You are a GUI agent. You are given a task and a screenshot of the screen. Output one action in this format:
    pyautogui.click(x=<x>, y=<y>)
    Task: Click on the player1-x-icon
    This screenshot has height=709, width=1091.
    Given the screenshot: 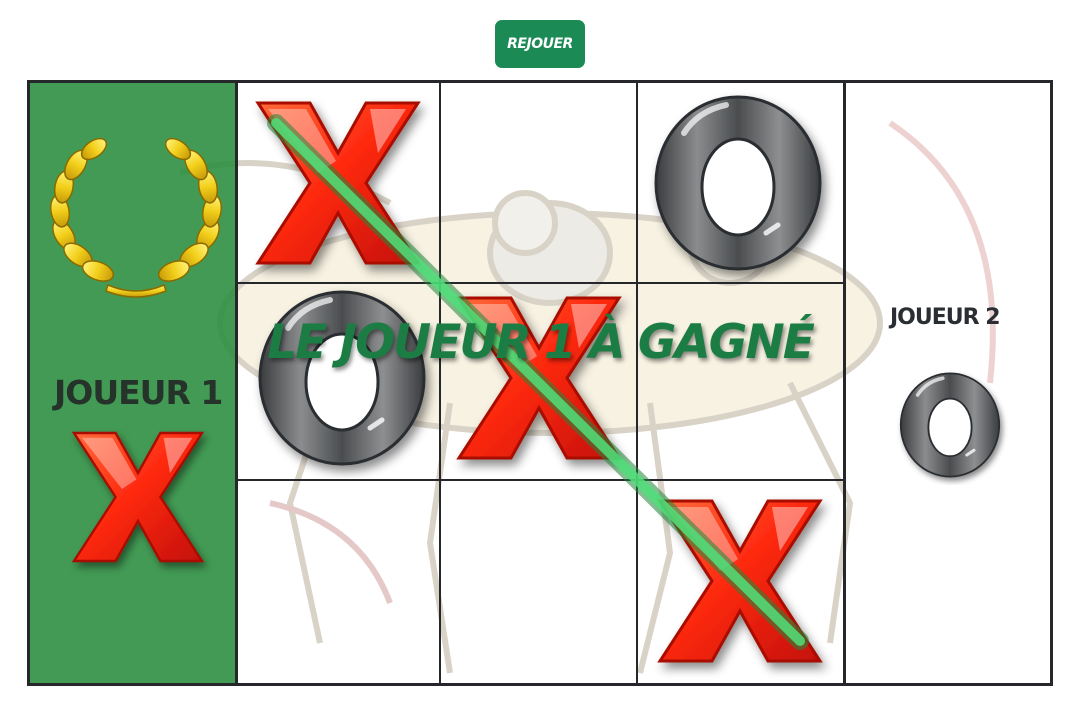 What is the action you would take?
    pyautogui.click(x=138, y=497)
    